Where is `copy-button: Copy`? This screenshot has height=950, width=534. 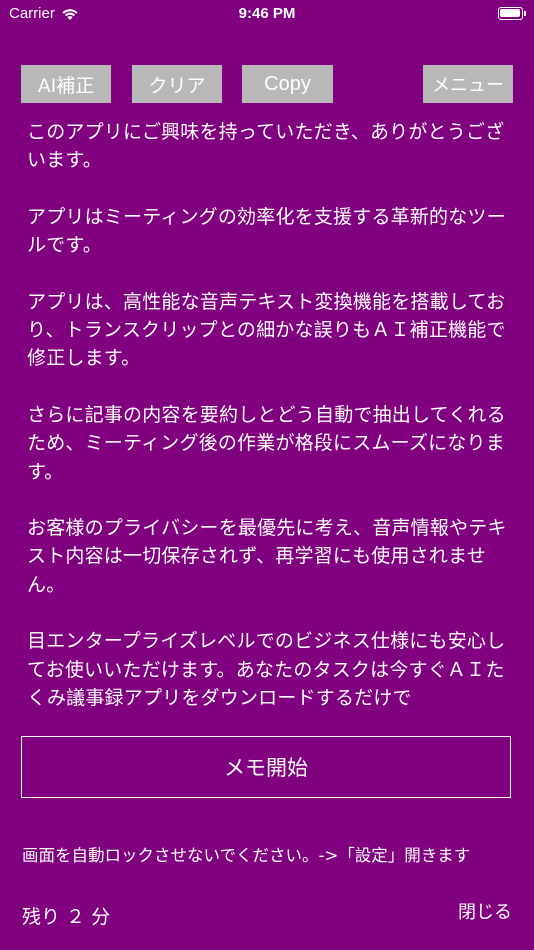 copy-button: Copy is located at coordinates (287, 84).